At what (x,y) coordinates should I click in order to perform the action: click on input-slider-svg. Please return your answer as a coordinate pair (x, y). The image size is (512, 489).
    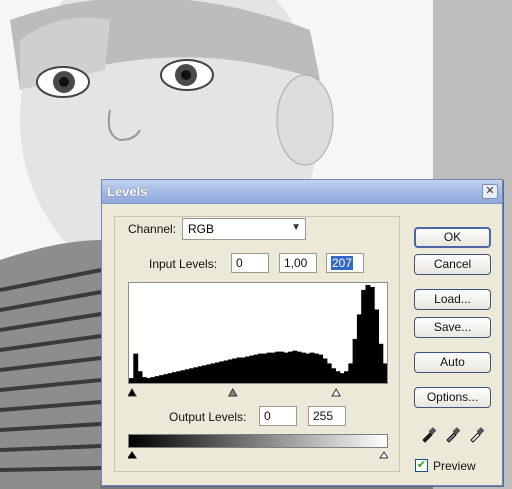
    Looking at the image, I should click on (234, 392).